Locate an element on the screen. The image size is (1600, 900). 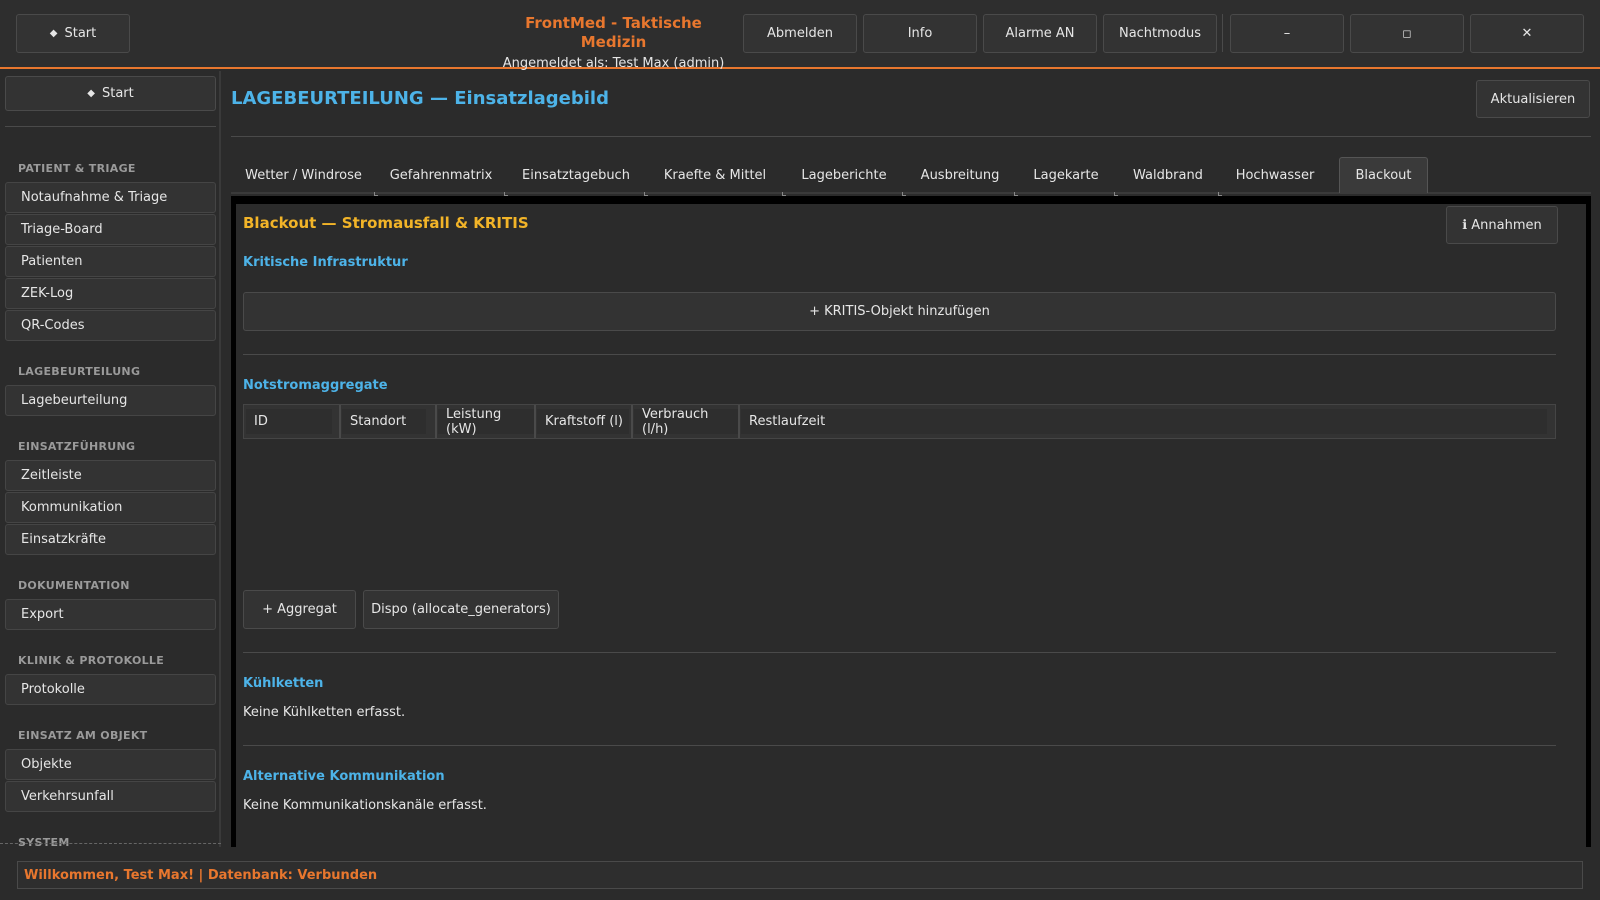
coldchain-heading: Kühlketten is located at coordinates (283, 683).